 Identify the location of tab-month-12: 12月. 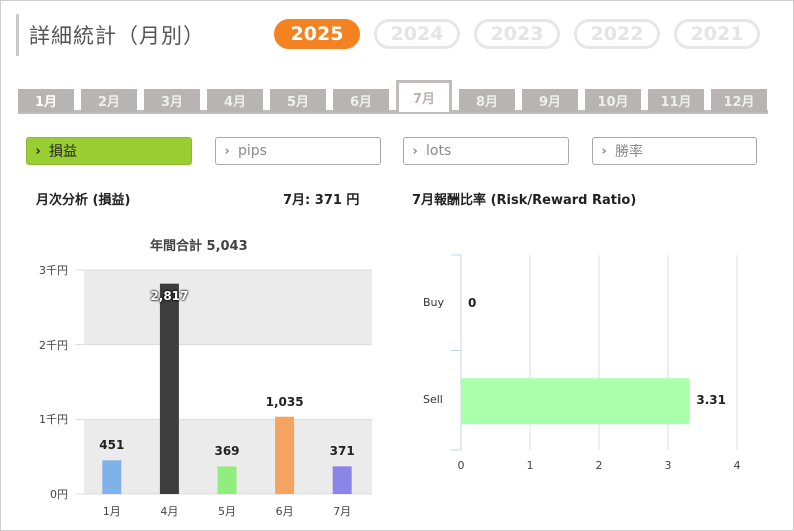
(739, 100).